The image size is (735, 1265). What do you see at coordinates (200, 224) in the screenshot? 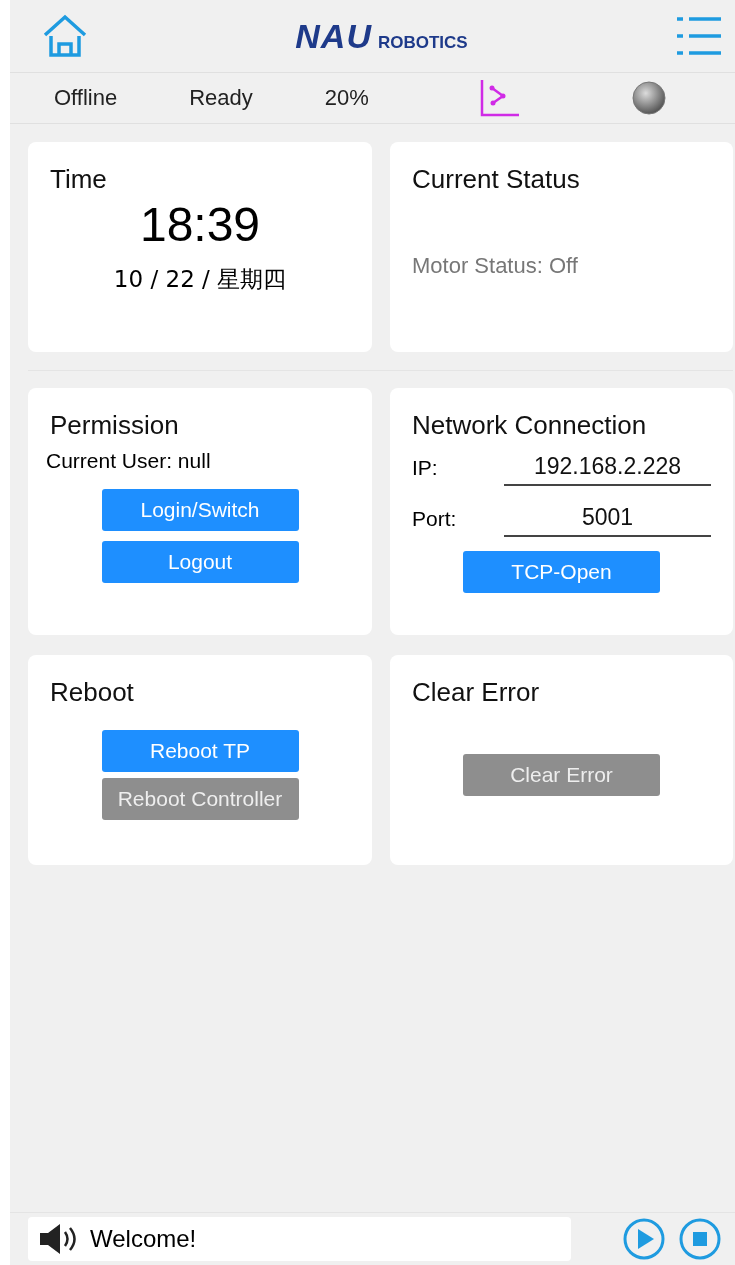
I see `clock-time: 18:39` at bounding box center [200, 224].